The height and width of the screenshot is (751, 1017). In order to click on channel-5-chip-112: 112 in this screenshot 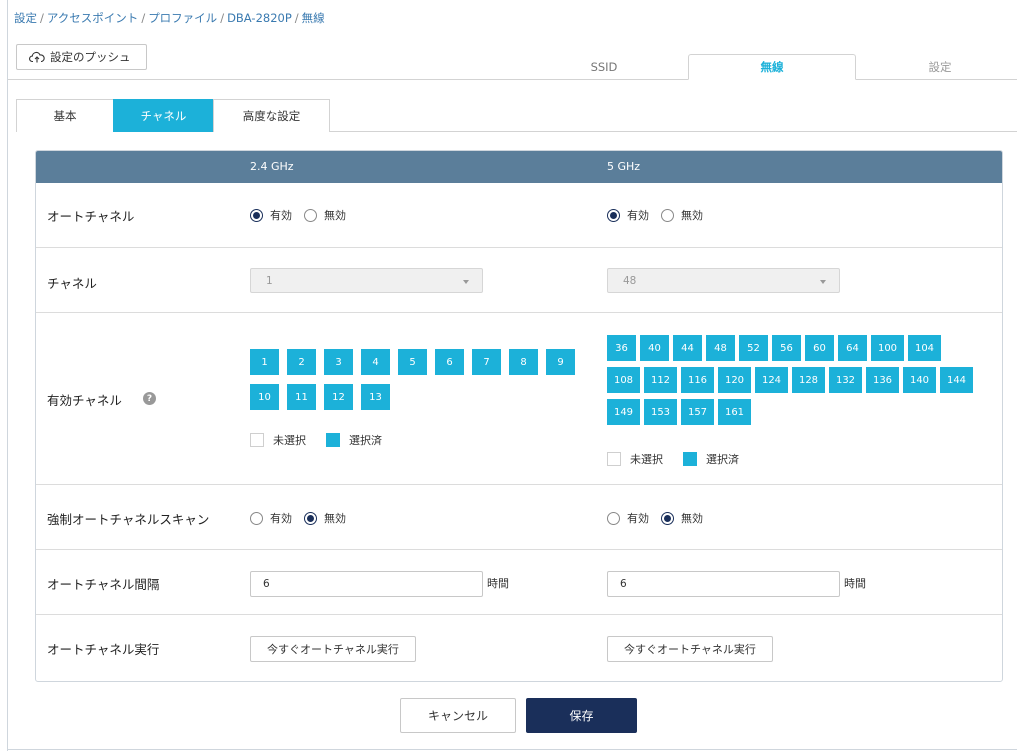, I will do `click(660, 380)`.